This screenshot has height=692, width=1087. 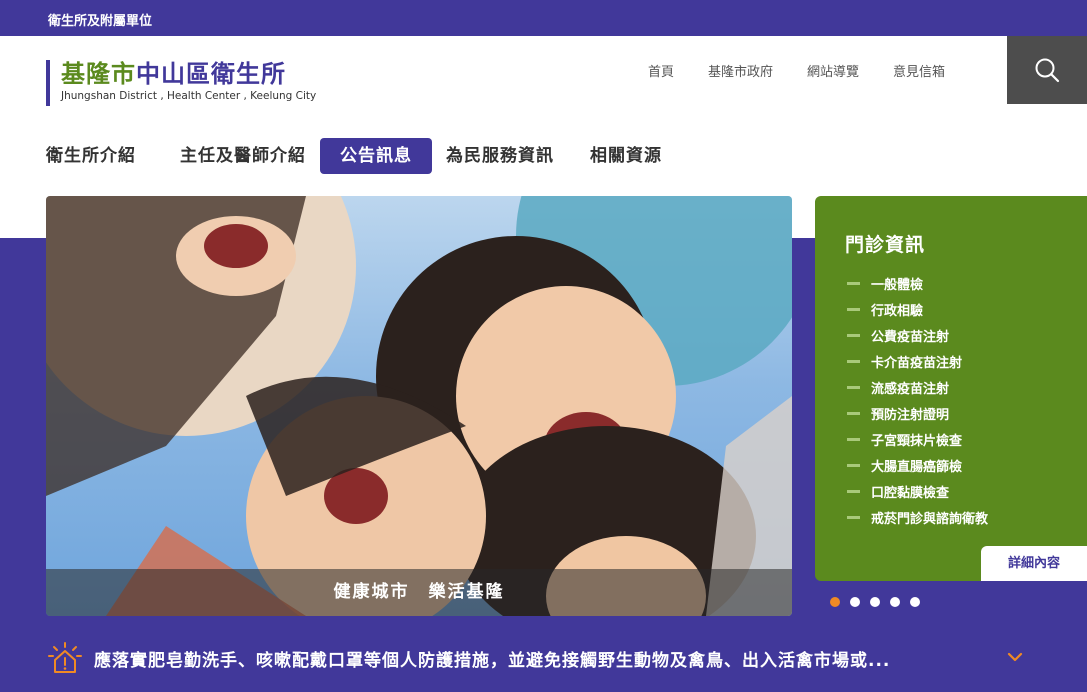 What do you see at coordinates (910, 415) in the screenshot?
I see `clinic-item-label: 預防注射證明` at bounding box center [910, 415].